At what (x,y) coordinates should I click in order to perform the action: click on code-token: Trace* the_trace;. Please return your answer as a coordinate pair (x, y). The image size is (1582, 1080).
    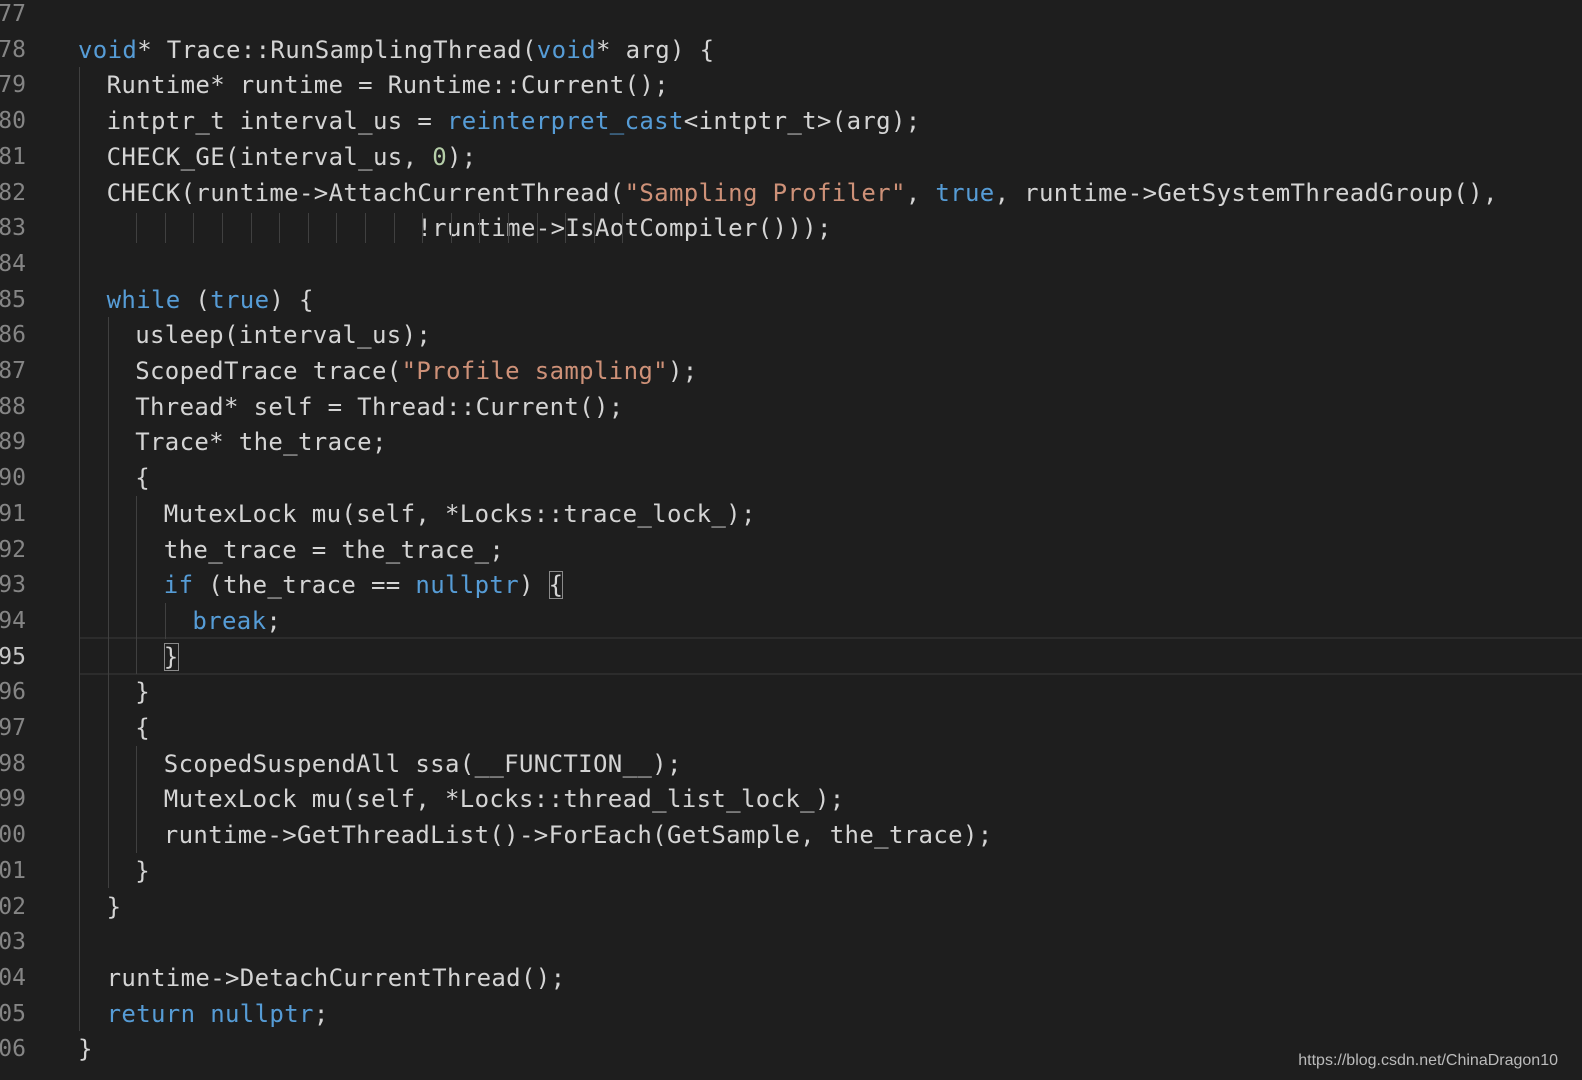
    Looking at the image, I should click on (261, 442).